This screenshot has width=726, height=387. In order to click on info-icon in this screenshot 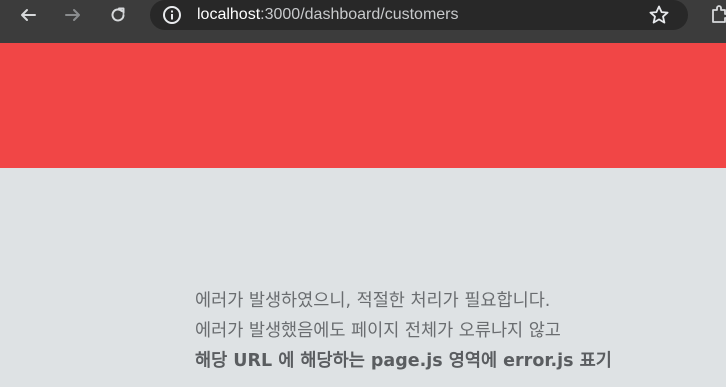, I will do `click(172, 15)`.